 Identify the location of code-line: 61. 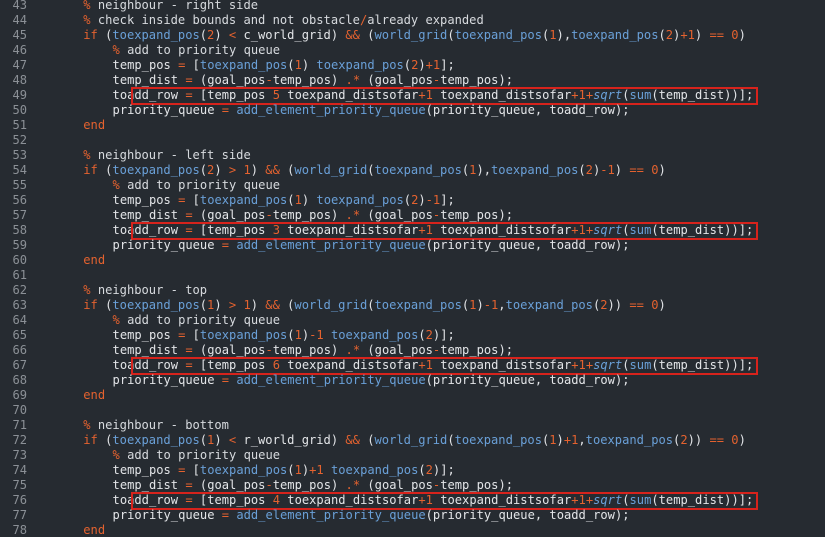
(412, 275).